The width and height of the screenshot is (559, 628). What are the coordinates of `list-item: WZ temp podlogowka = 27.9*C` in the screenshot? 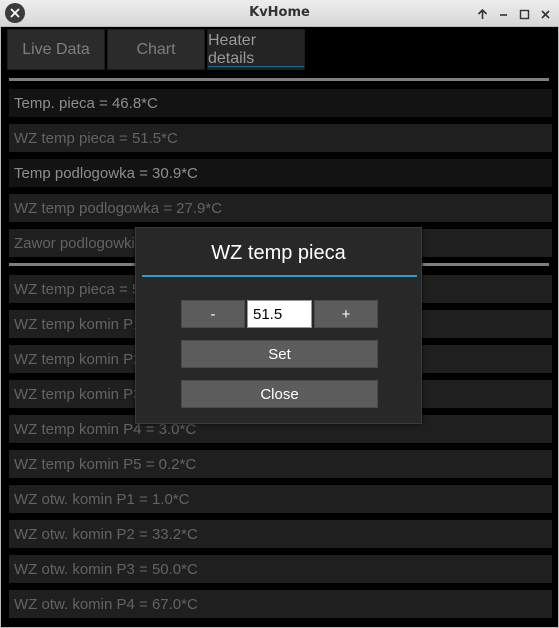 It's located at (280, 208).